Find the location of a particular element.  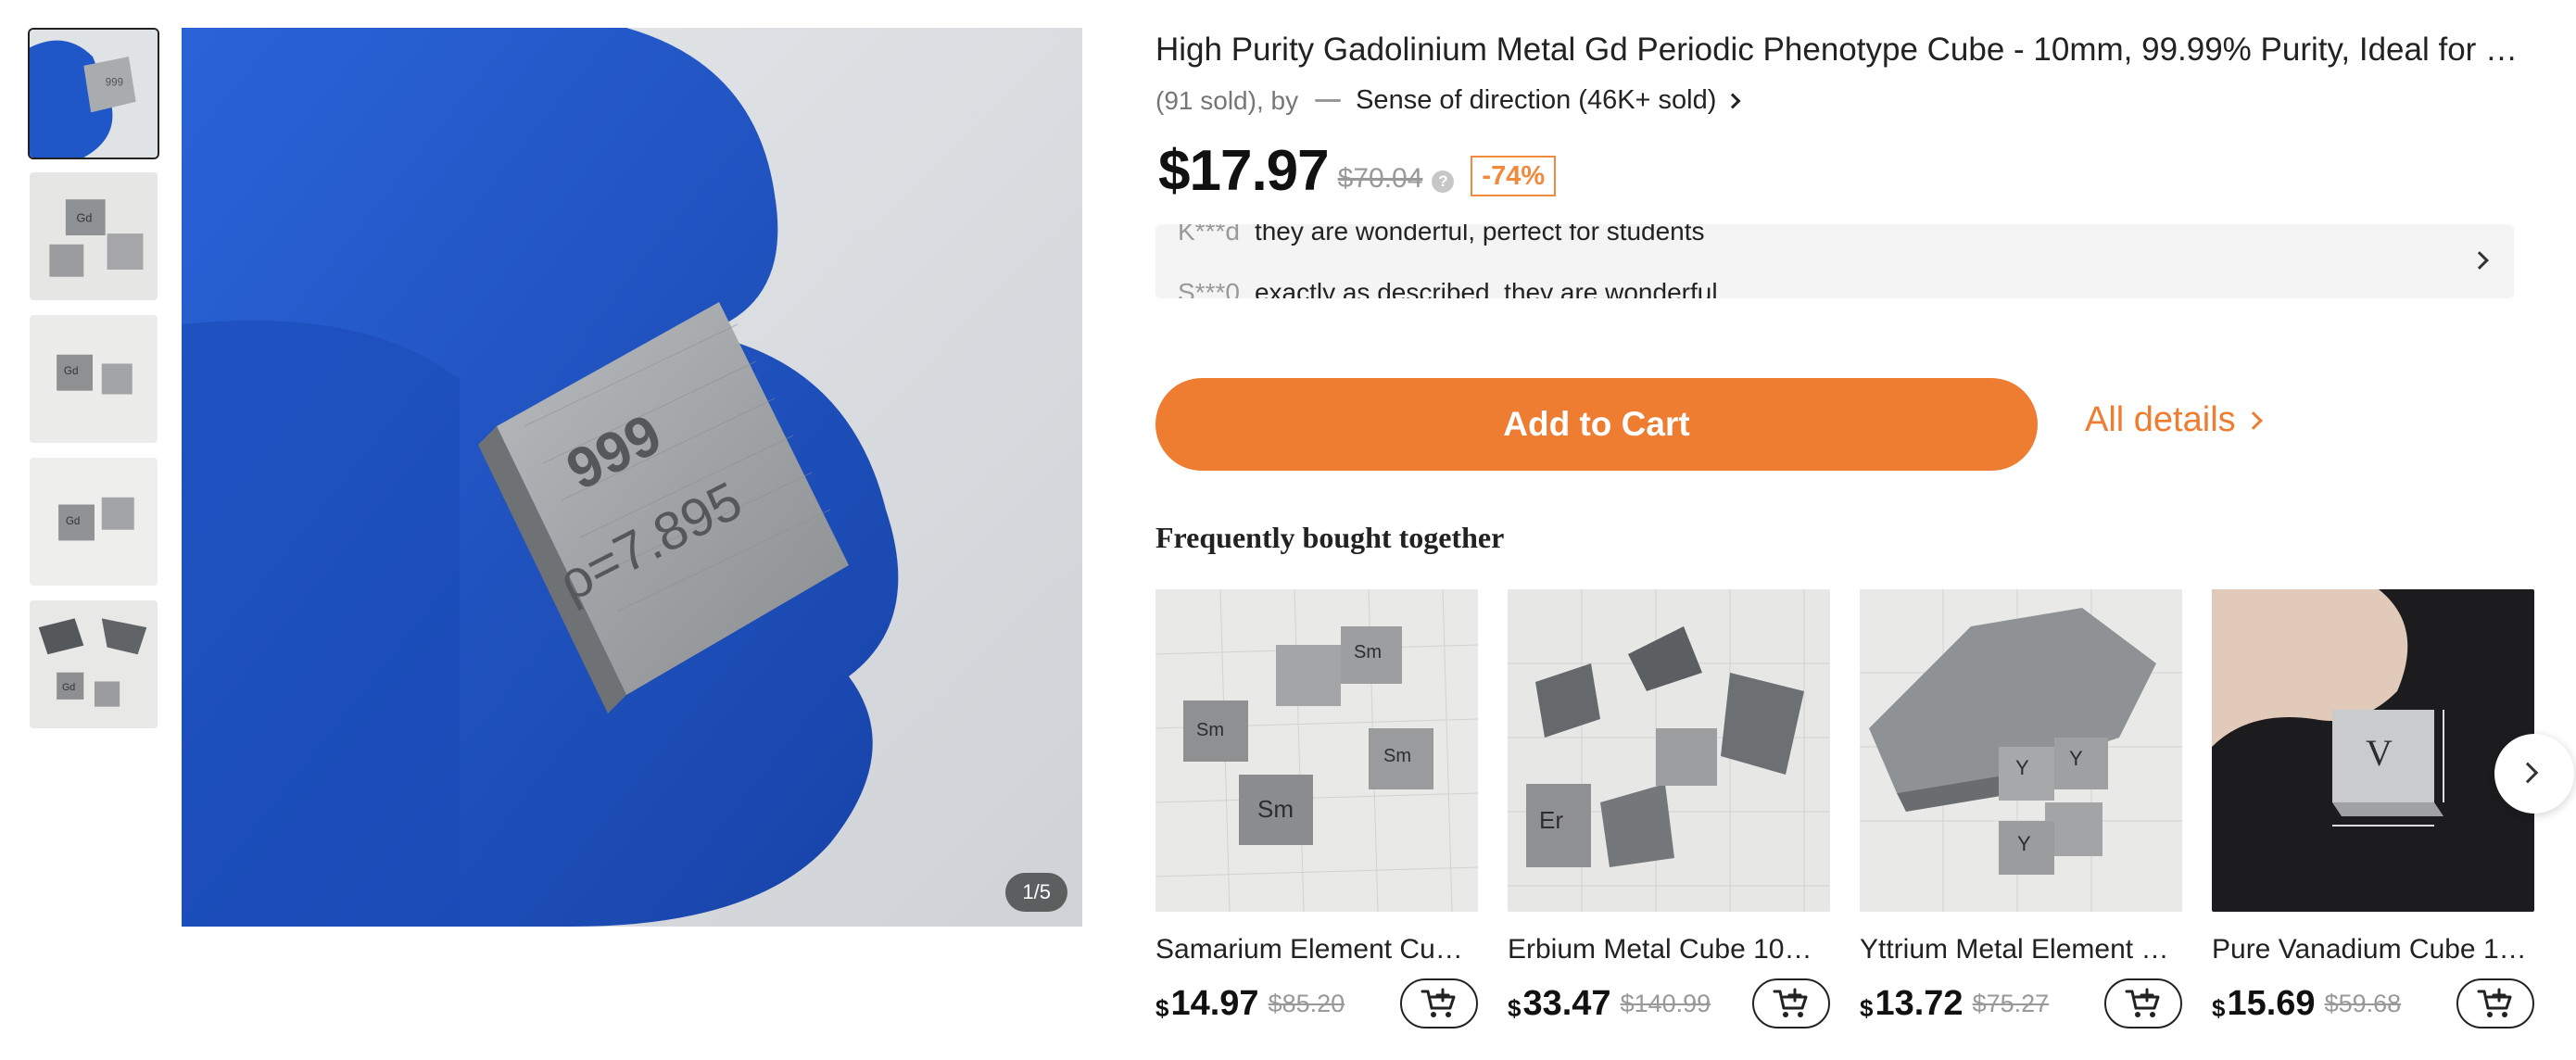

reviewer-name: K***d is located at coordinates (1209, 235).